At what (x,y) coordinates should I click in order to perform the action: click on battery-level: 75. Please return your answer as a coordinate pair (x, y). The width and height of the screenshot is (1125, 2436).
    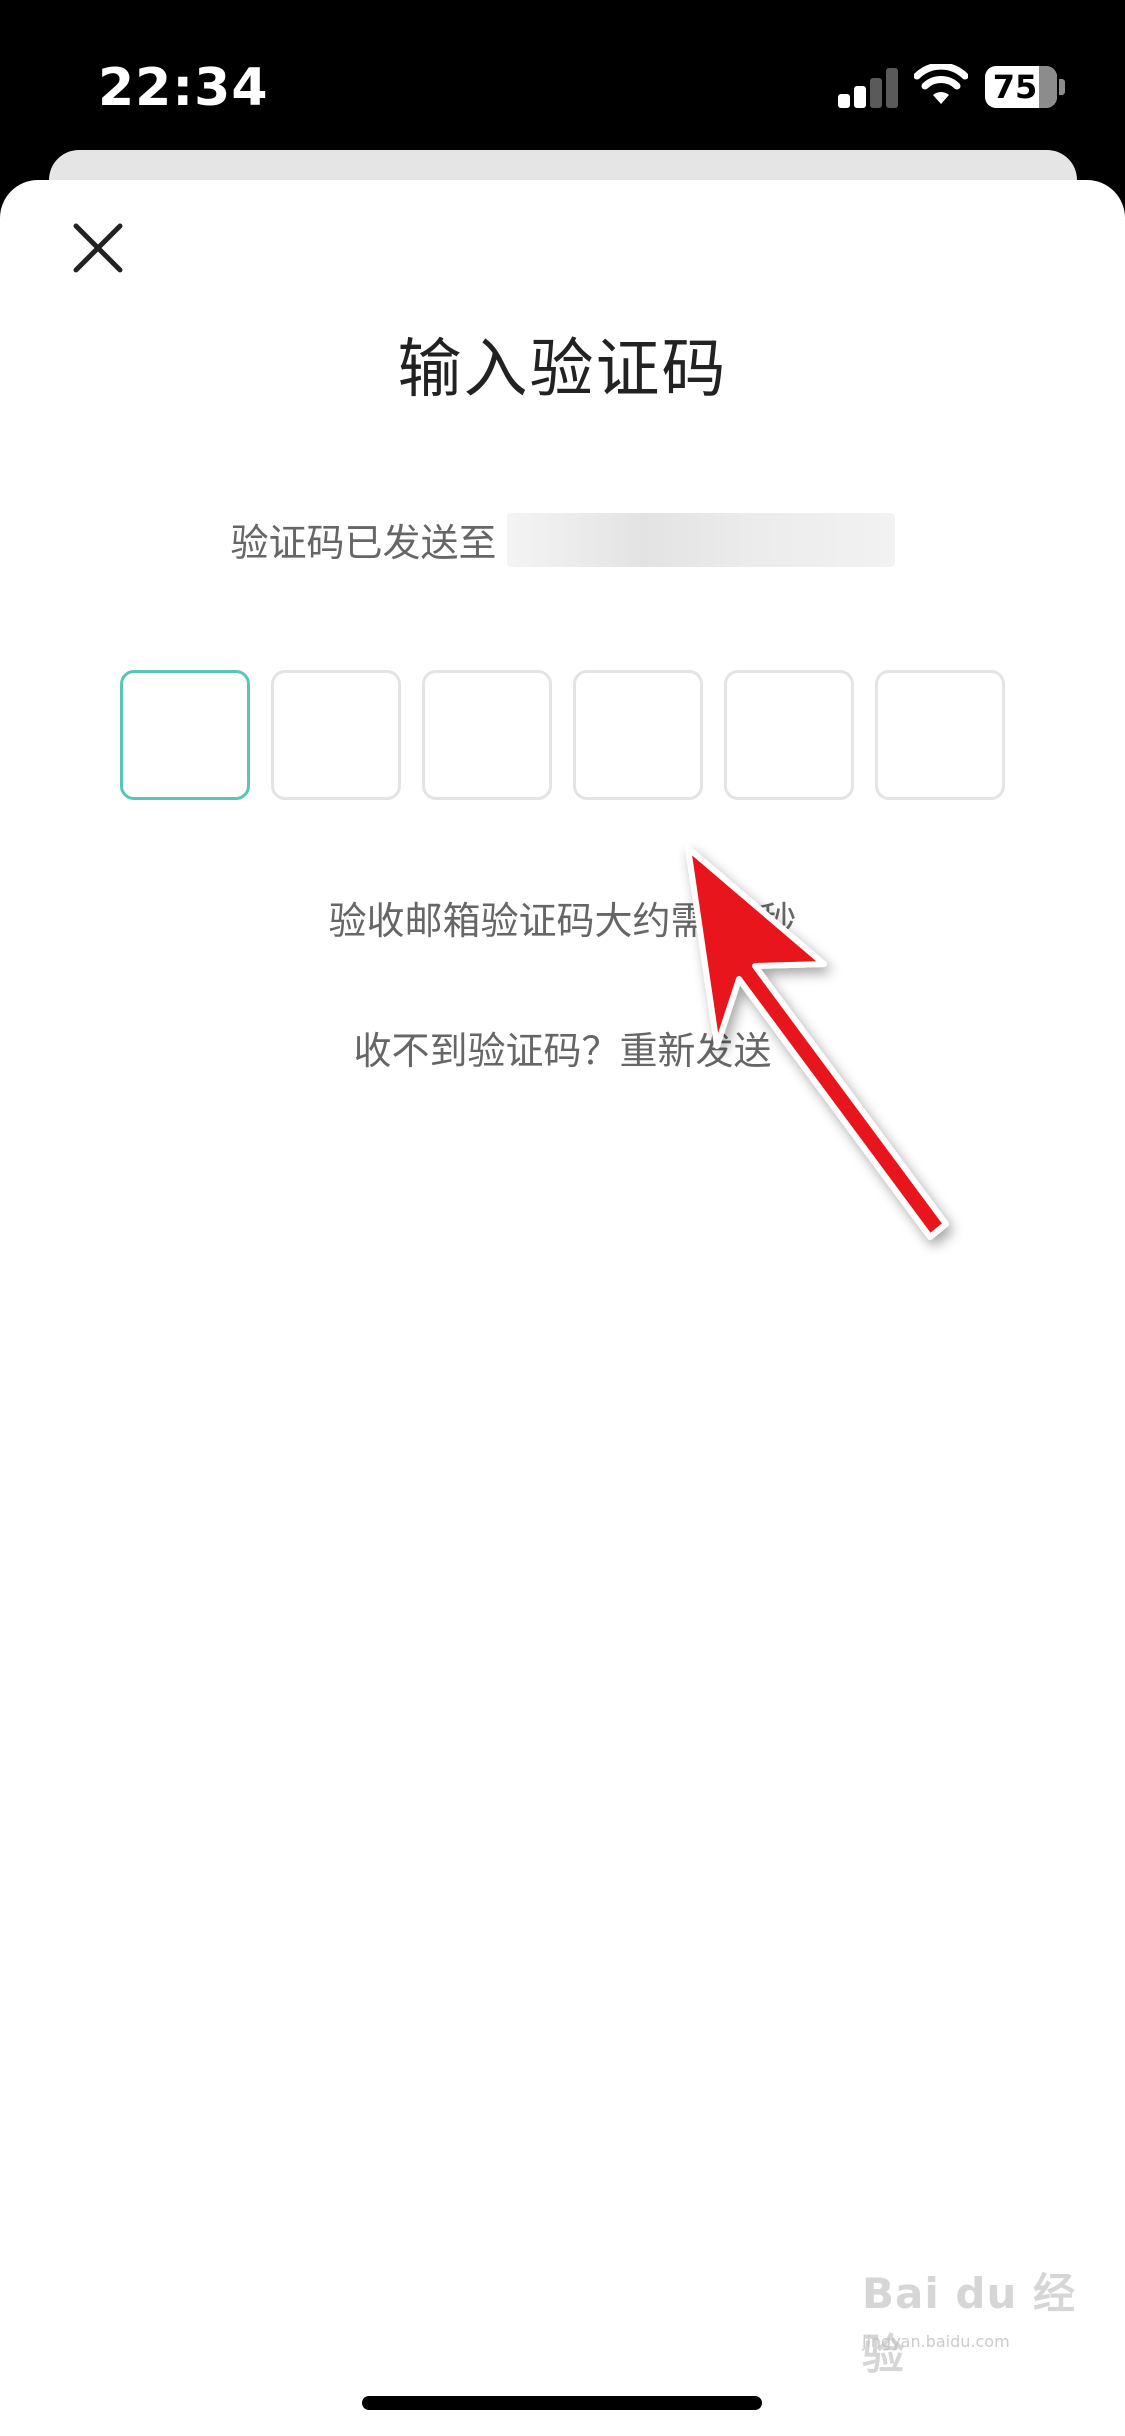
    Looking at the image, I should click on (1015, 87).